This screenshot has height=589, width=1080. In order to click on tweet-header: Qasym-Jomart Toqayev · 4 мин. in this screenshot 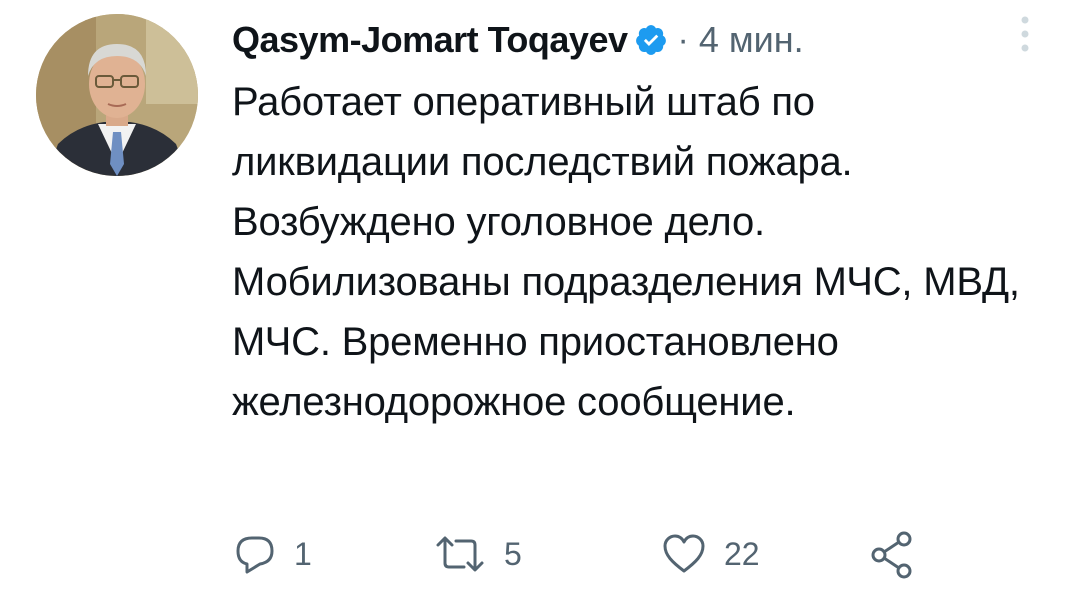, I will do `click(636, 40)`.